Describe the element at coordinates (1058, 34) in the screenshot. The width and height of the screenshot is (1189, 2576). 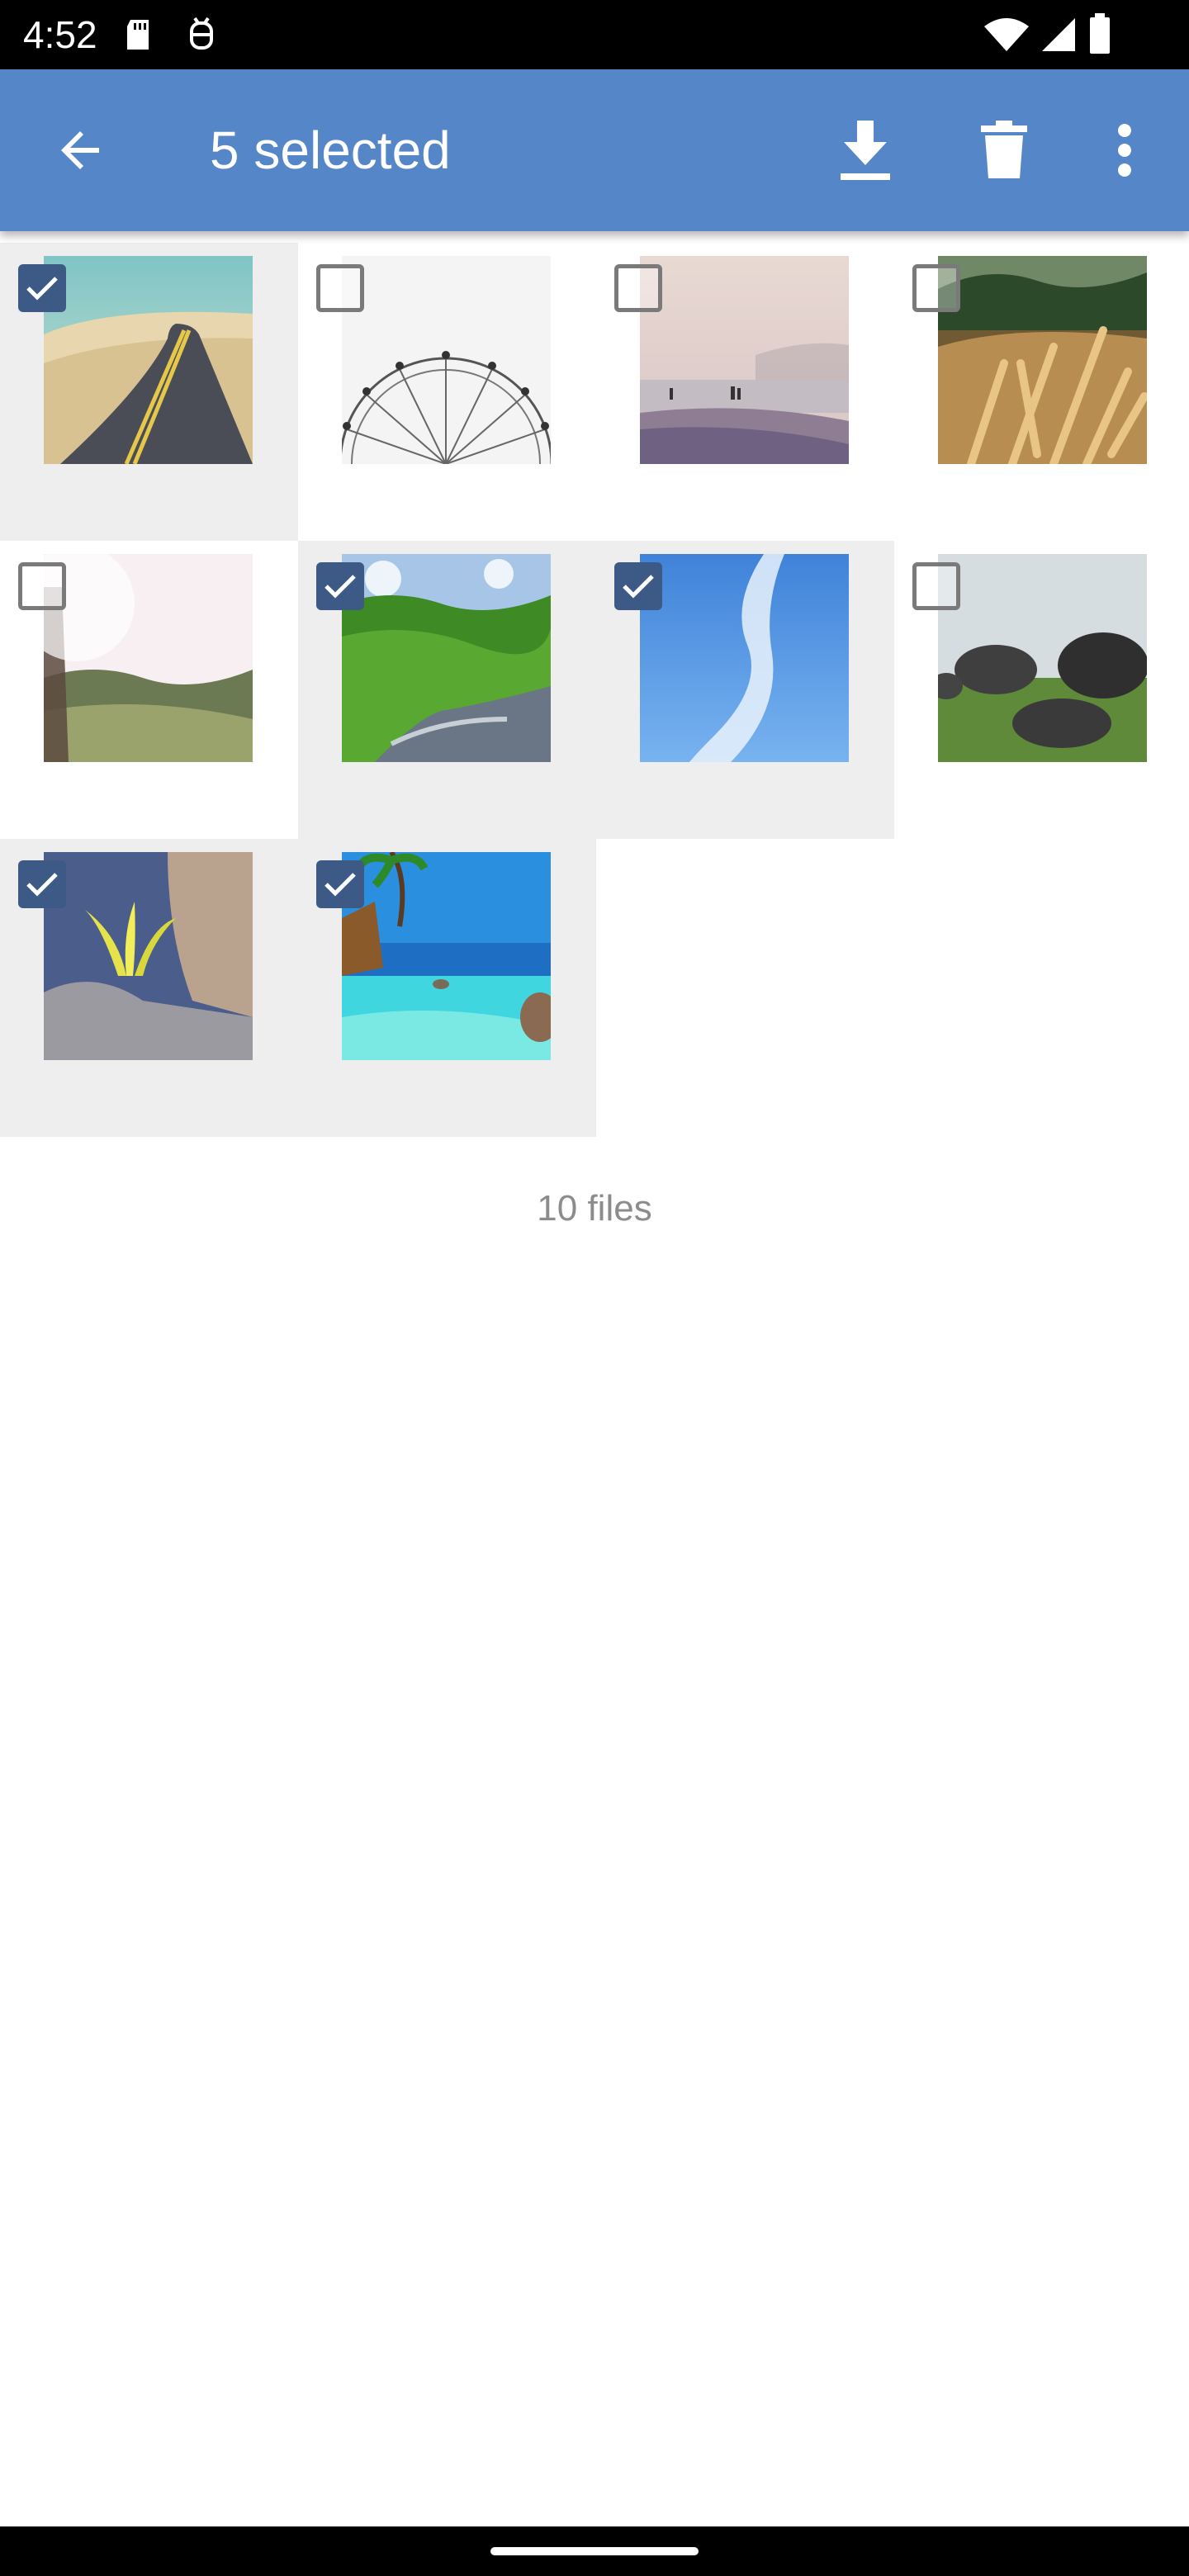
I see `cellular-signal-icon` at that location.